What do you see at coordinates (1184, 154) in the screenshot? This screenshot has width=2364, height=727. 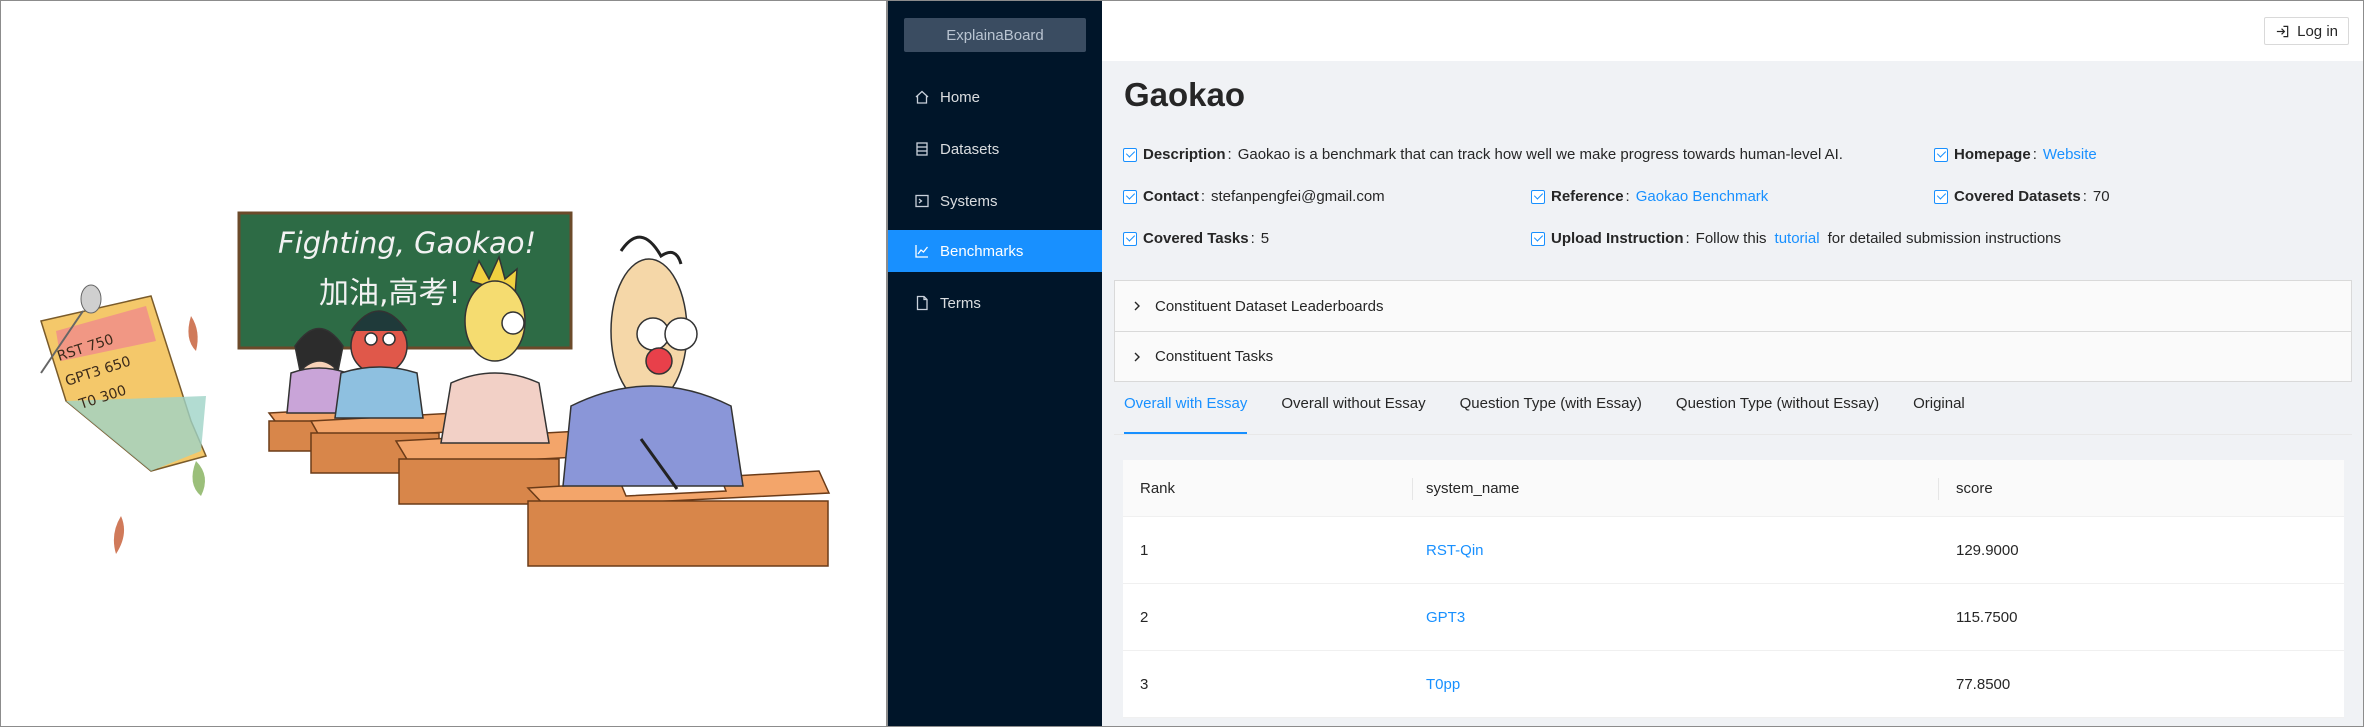 I see `description-label: Description` at bounding box center [1184, 154].